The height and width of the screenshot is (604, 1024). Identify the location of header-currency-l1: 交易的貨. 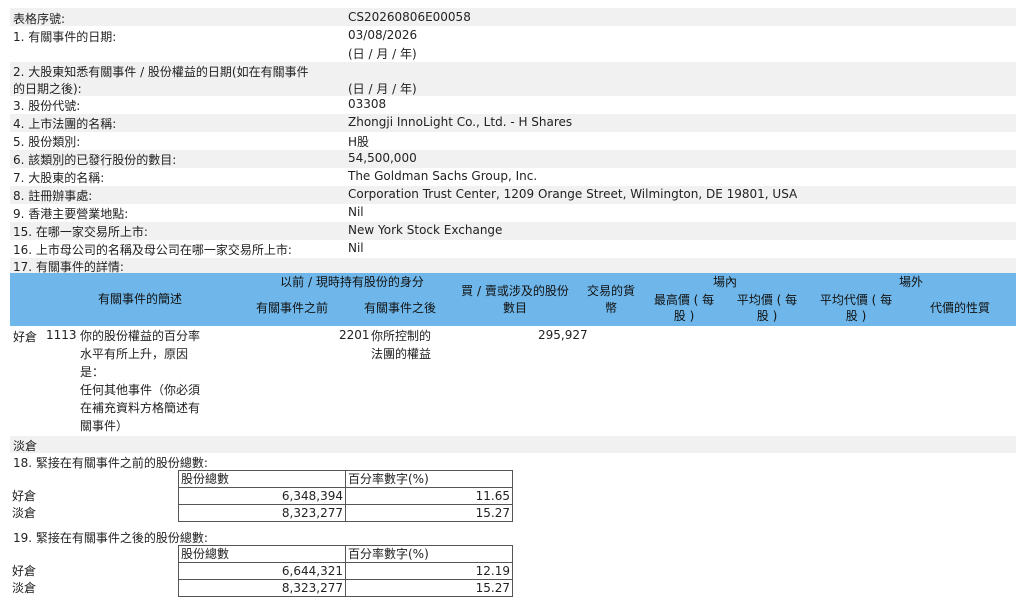
(610, 291).